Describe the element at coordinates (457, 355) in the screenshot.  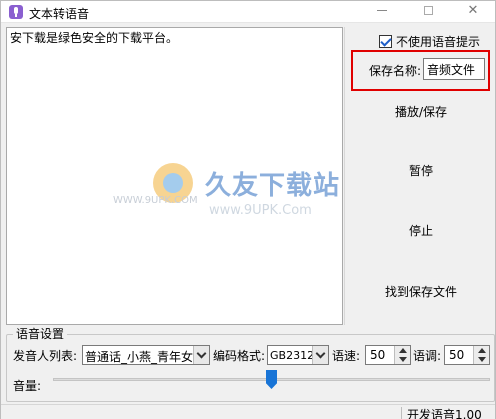
I see `pitch-value: 50` at that location.